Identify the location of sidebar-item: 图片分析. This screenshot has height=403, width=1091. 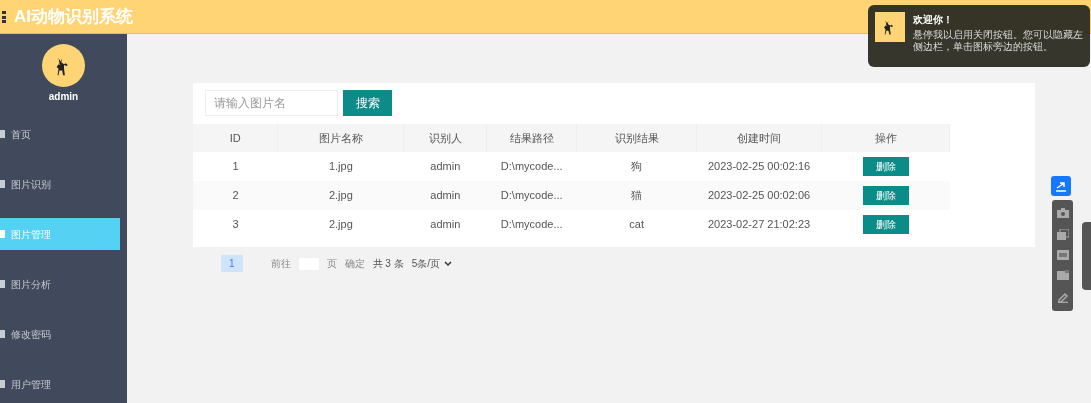
(60, 284).